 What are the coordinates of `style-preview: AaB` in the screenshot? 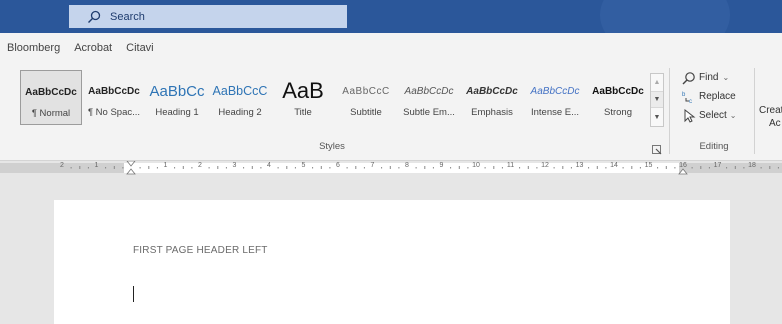 It's located at (303, 90).